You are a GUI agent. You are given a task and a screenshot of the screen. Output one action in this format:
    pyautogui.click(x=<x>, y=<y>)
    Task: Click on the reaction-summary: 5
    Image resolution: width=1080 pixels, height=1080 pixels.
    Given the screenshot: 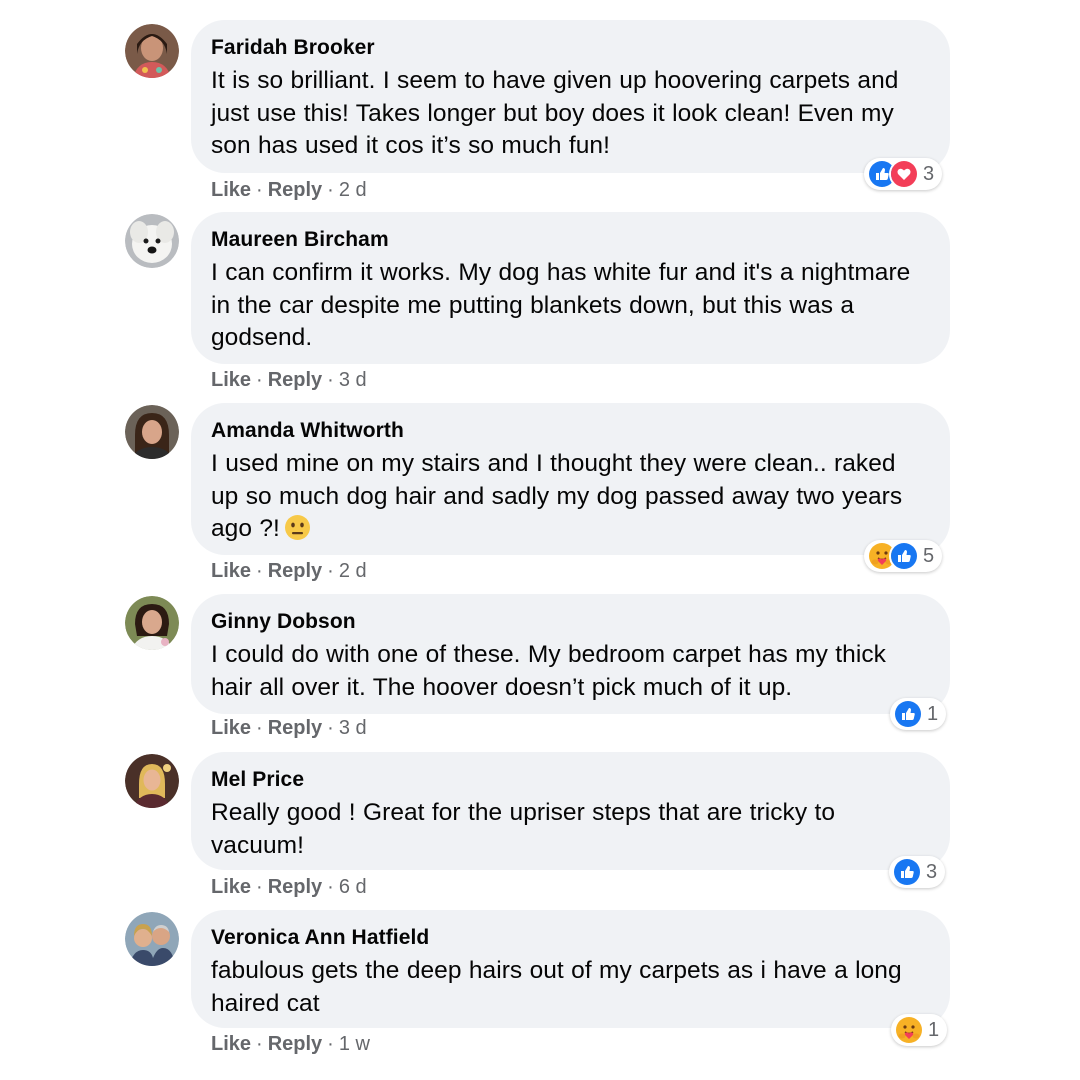 What is the action you would take?
    pyautogui.click(x=903, y=556)
    